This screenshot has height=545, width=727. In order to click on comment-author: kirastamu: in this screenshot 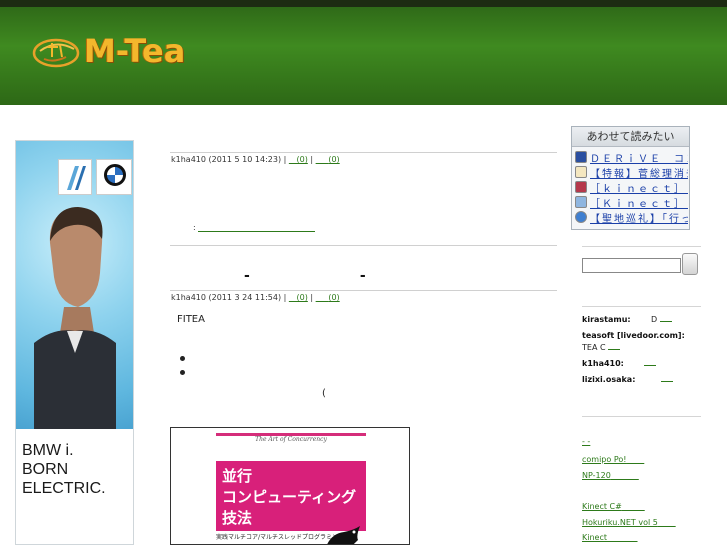, I will do `click(606, 319)`.